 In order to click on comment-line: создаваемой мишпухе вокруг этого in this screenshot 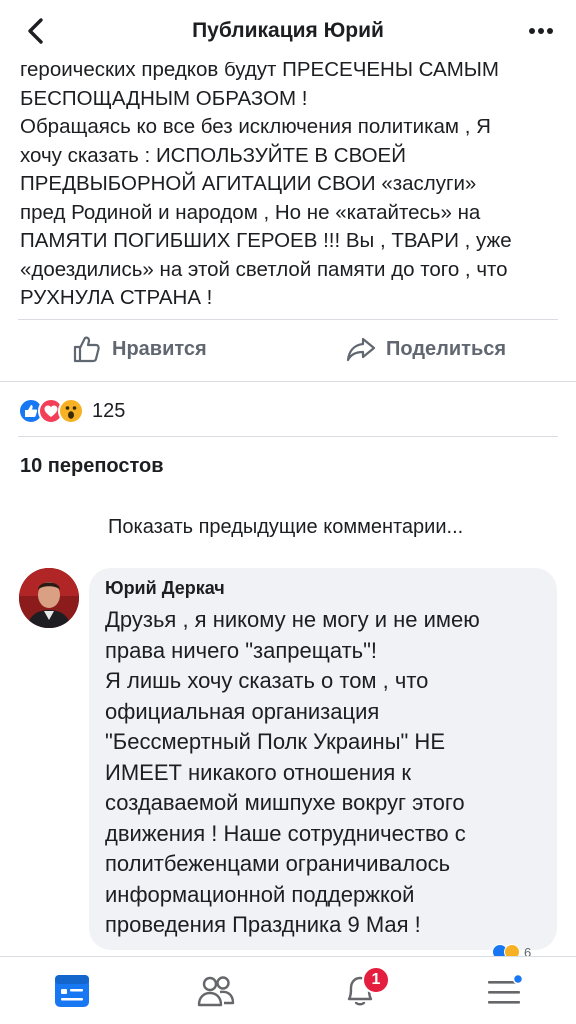, I will do `click(285, 802)`.